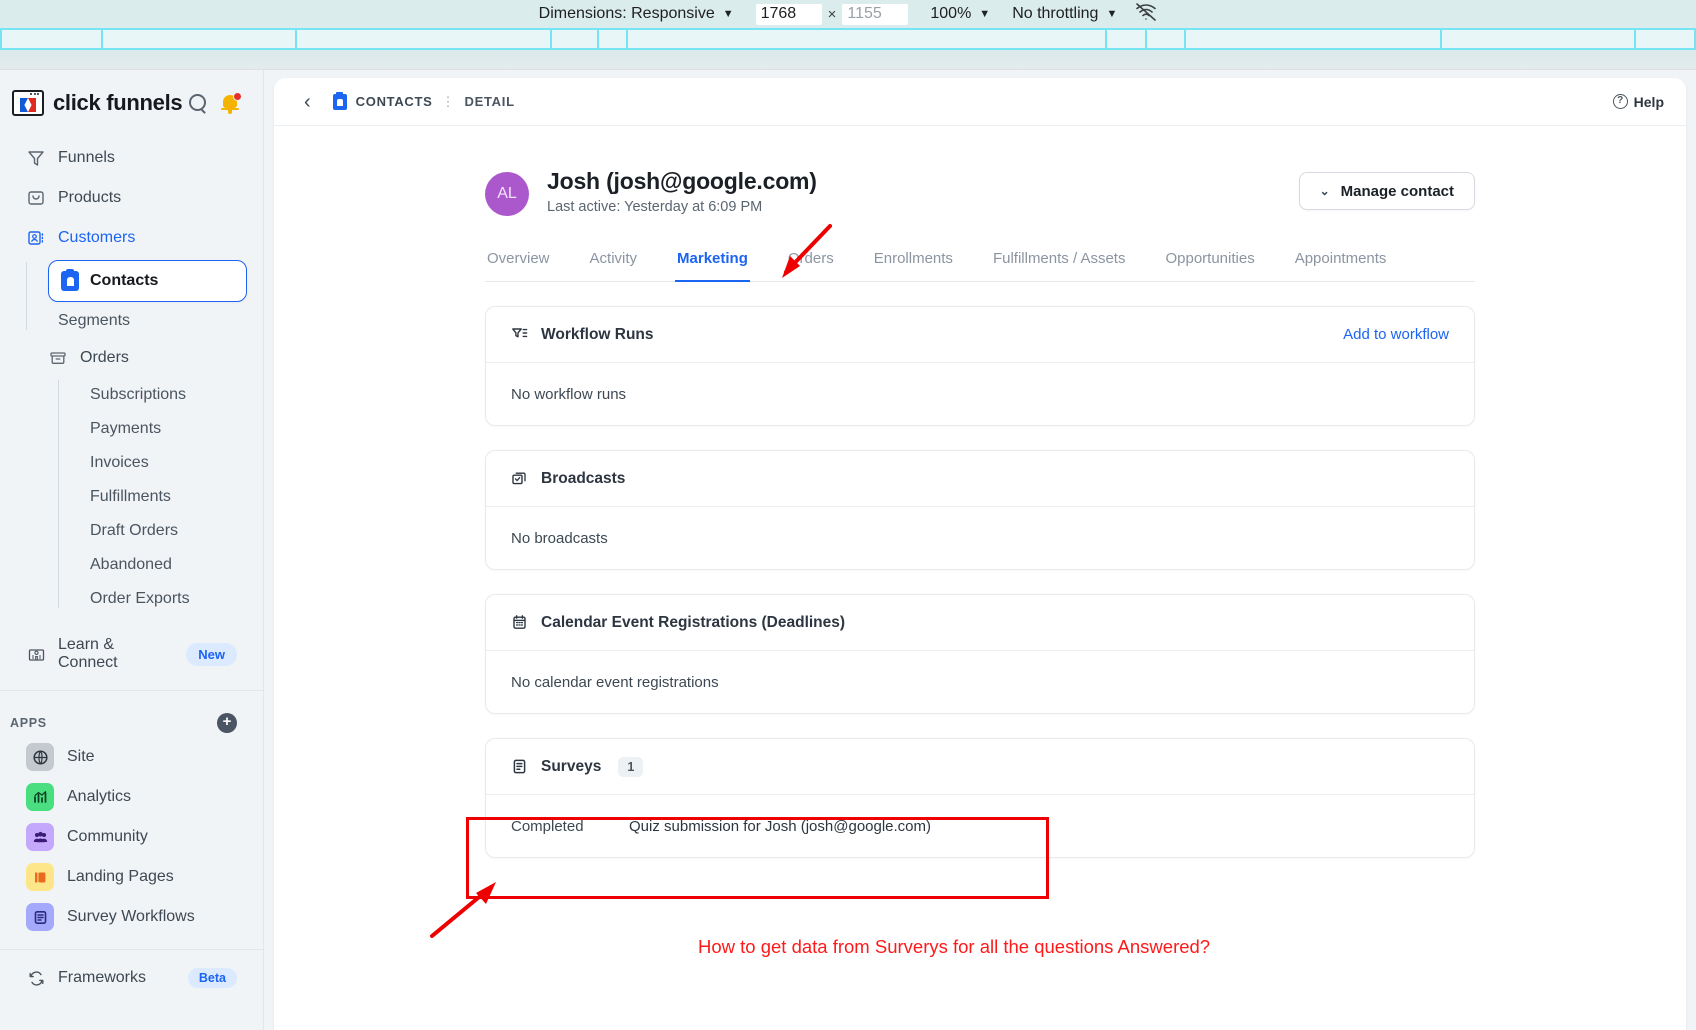 This screenshot has width=1696, height=1030. Describe the element at coordinates (960, 14) in the screenshot. I see `zoom-select: 100% ▼` at that location.